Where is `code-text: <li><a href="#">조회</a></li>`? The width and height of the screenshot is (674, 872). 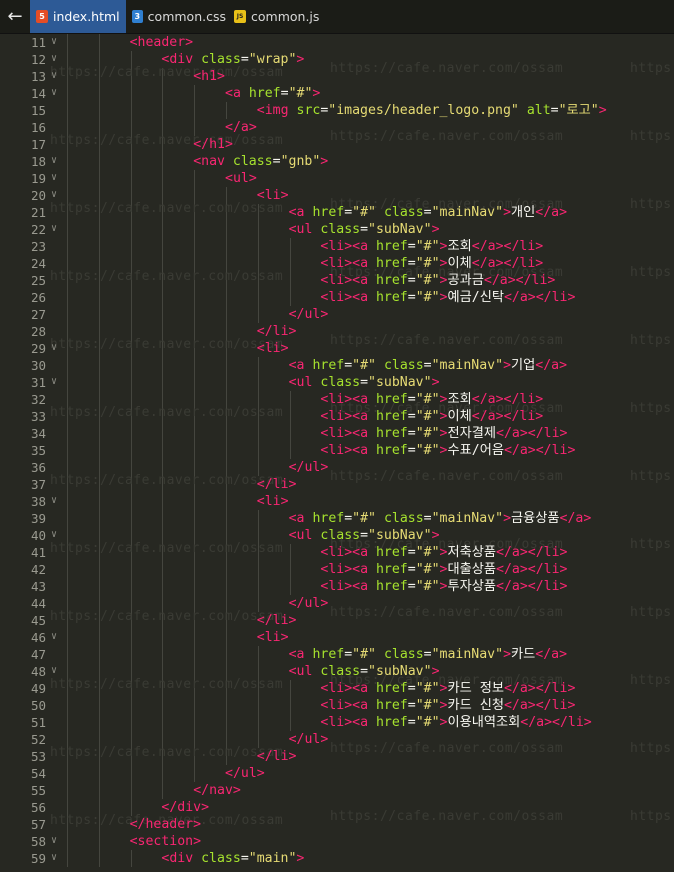
code-text: <li><a href="#">조회</a></li> is located at coordinates (431, 246).